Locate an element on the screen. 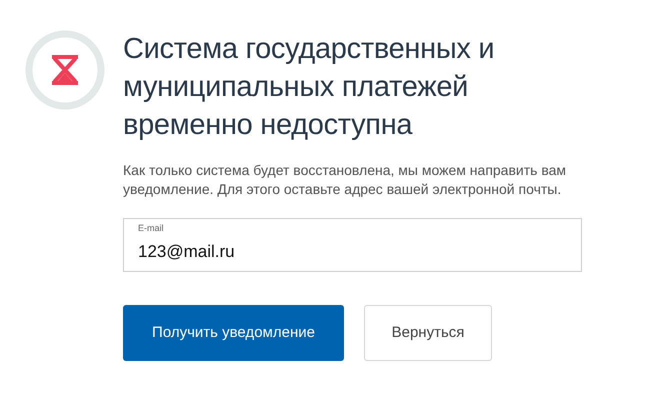 The height and width of the screenshot is (406, 660). hourglass-icon is located at coordinates (65, 70).